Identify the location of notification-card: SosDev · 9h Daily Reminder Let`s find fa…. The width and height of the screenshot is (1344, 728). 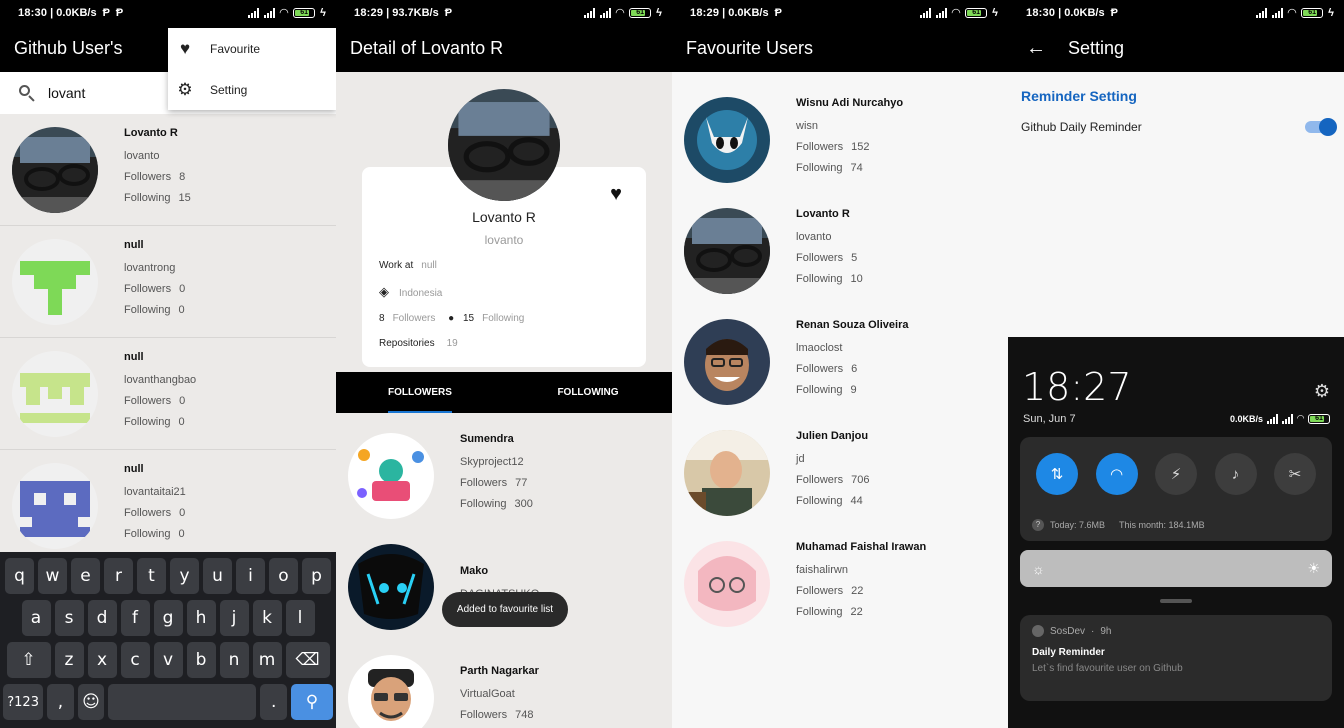
(1176, 658).